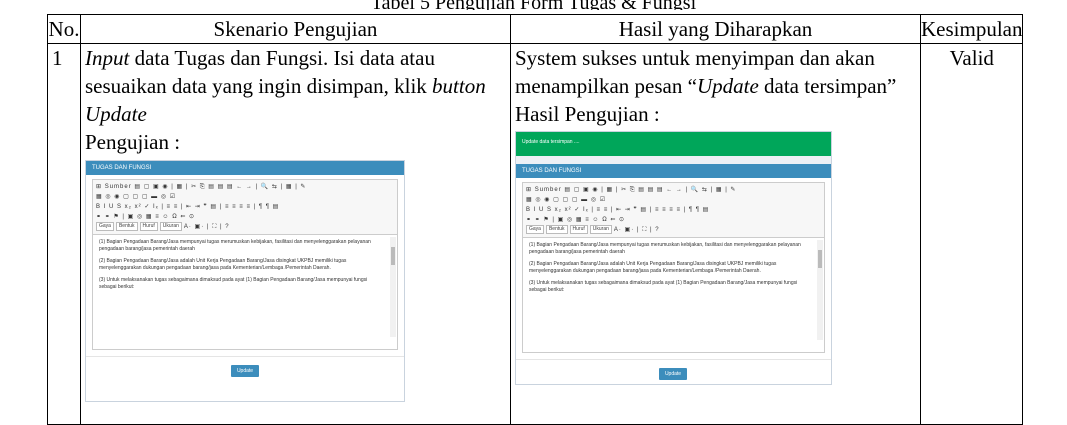  I want to click on scenario-label: Pengujian :, so click(133, 142).